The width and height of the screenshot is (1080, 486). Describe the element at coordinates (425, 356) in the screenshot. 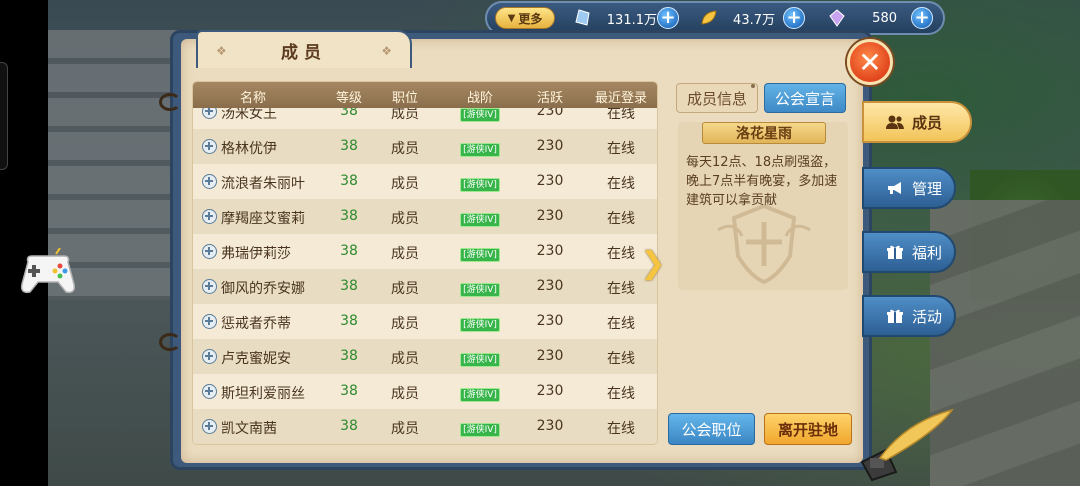

I see `table-row: 卢克蜜妮安 38 成员 [游侠IV] 230 在线` at that location.